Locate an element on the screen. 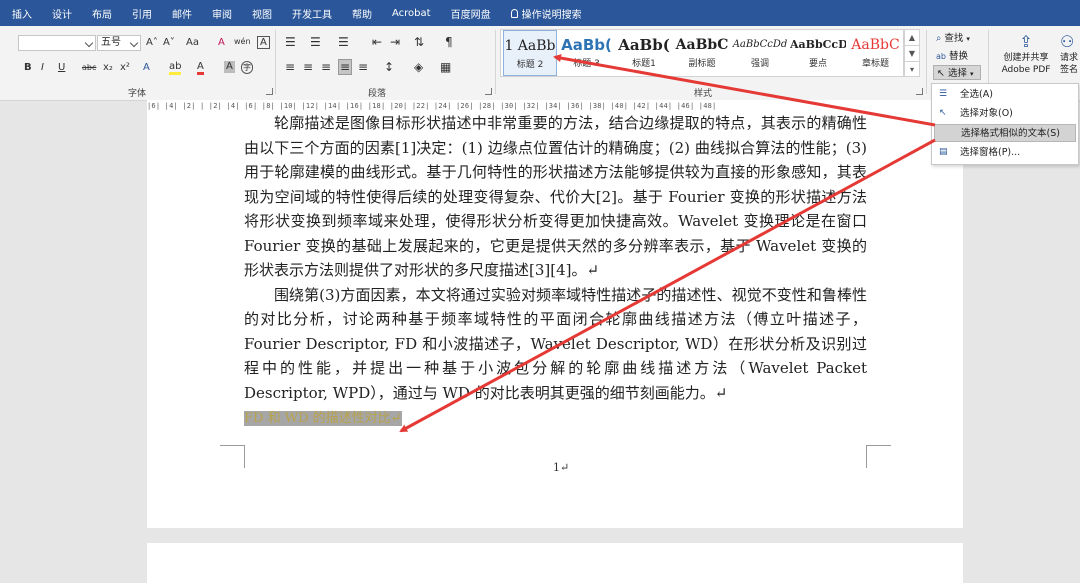 The image size is (1080, 583). tab-view: 视图 is located at coordinates (262, 13).